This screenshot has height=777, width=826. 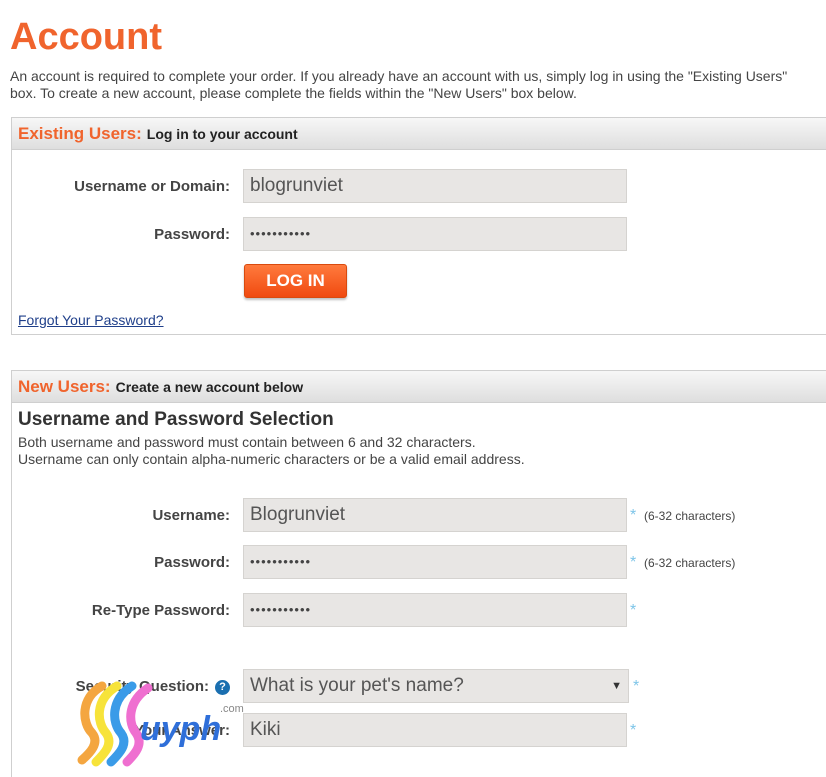 I want to click on login-username-row: Username or Domain: blogrunviet, so click(x=419, y=187).